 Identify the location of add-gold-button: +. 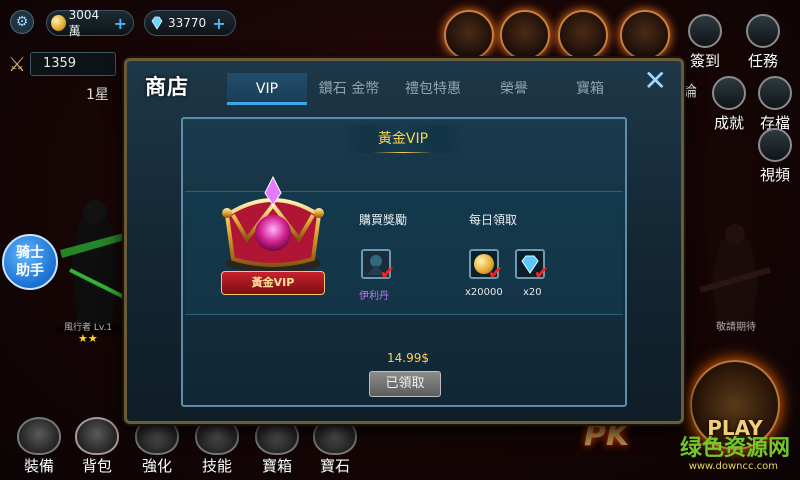
(120, 23).